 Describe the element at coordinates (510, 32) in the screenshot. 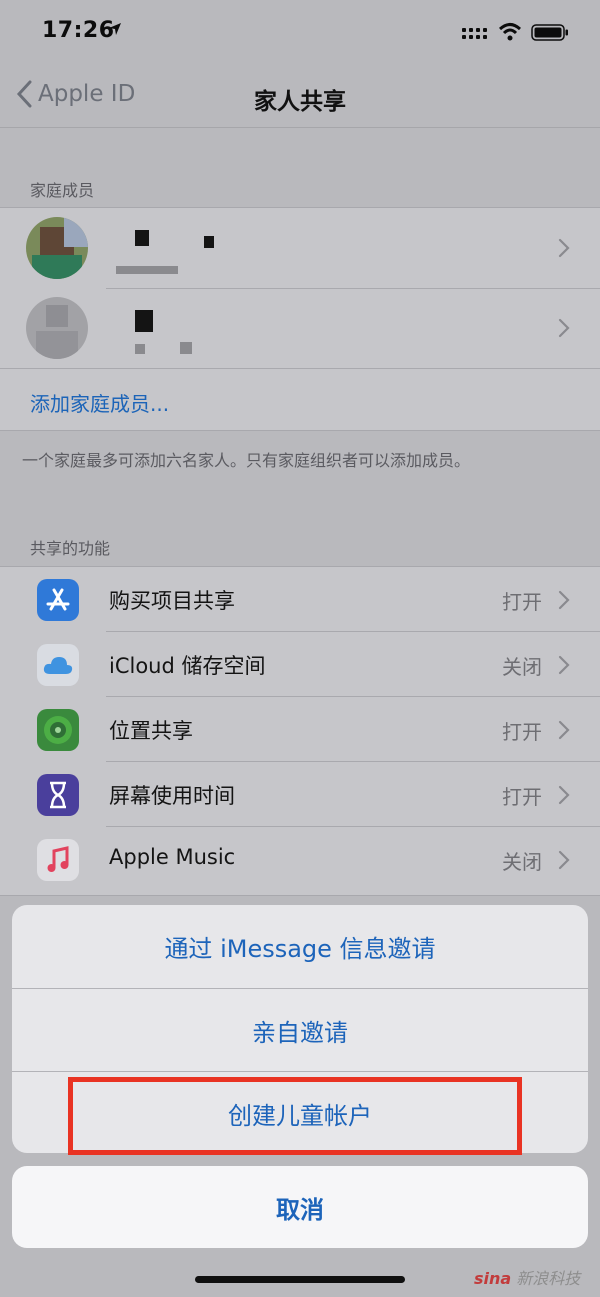

I see `wifi-icon` at that location.